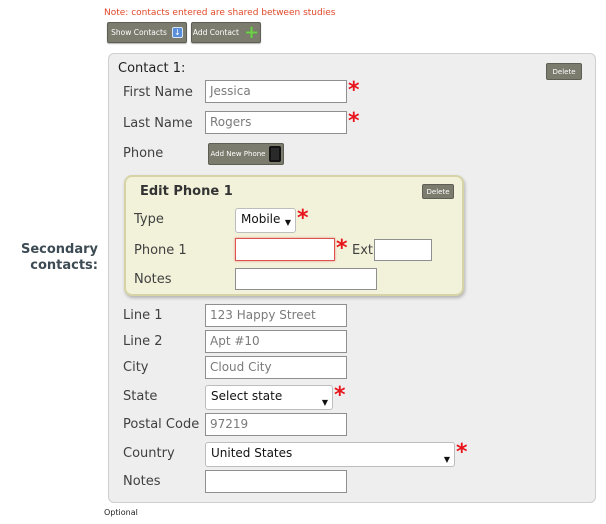 Image resolution: width=606 pixels, height=524 pixels. Describe the element at coordinates (276, 91) in the screenshot. I see `first-name-field: Jessica` at that location.